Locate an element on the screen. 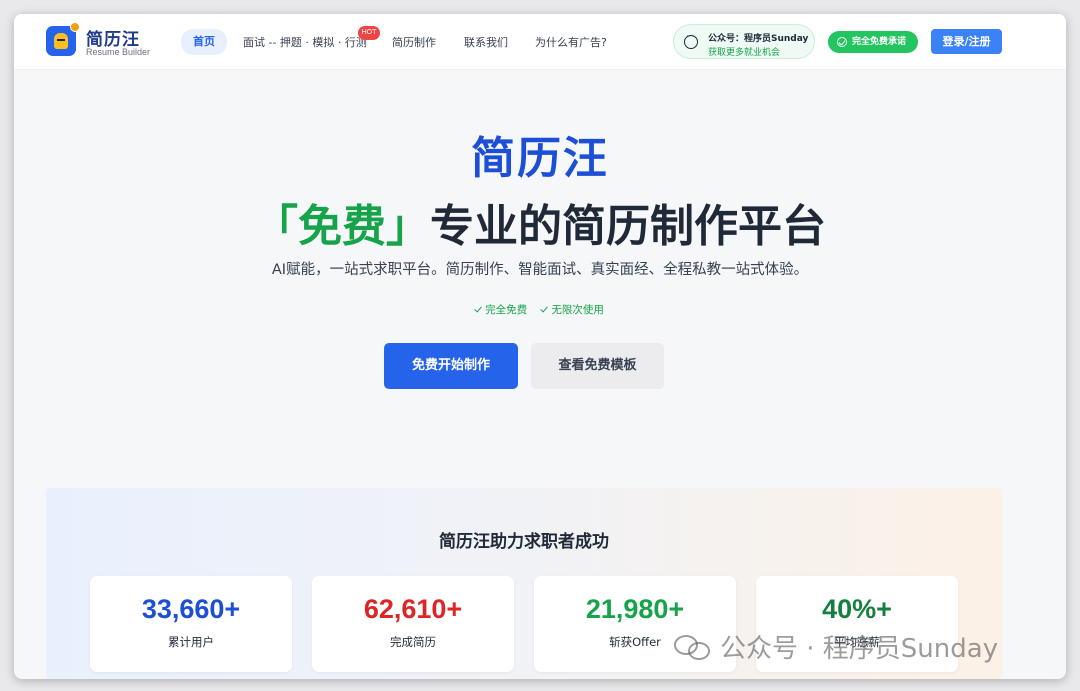 This screenshot has height=691, width=1080. hot-badge: HOT is located at coordinates (369, 33).